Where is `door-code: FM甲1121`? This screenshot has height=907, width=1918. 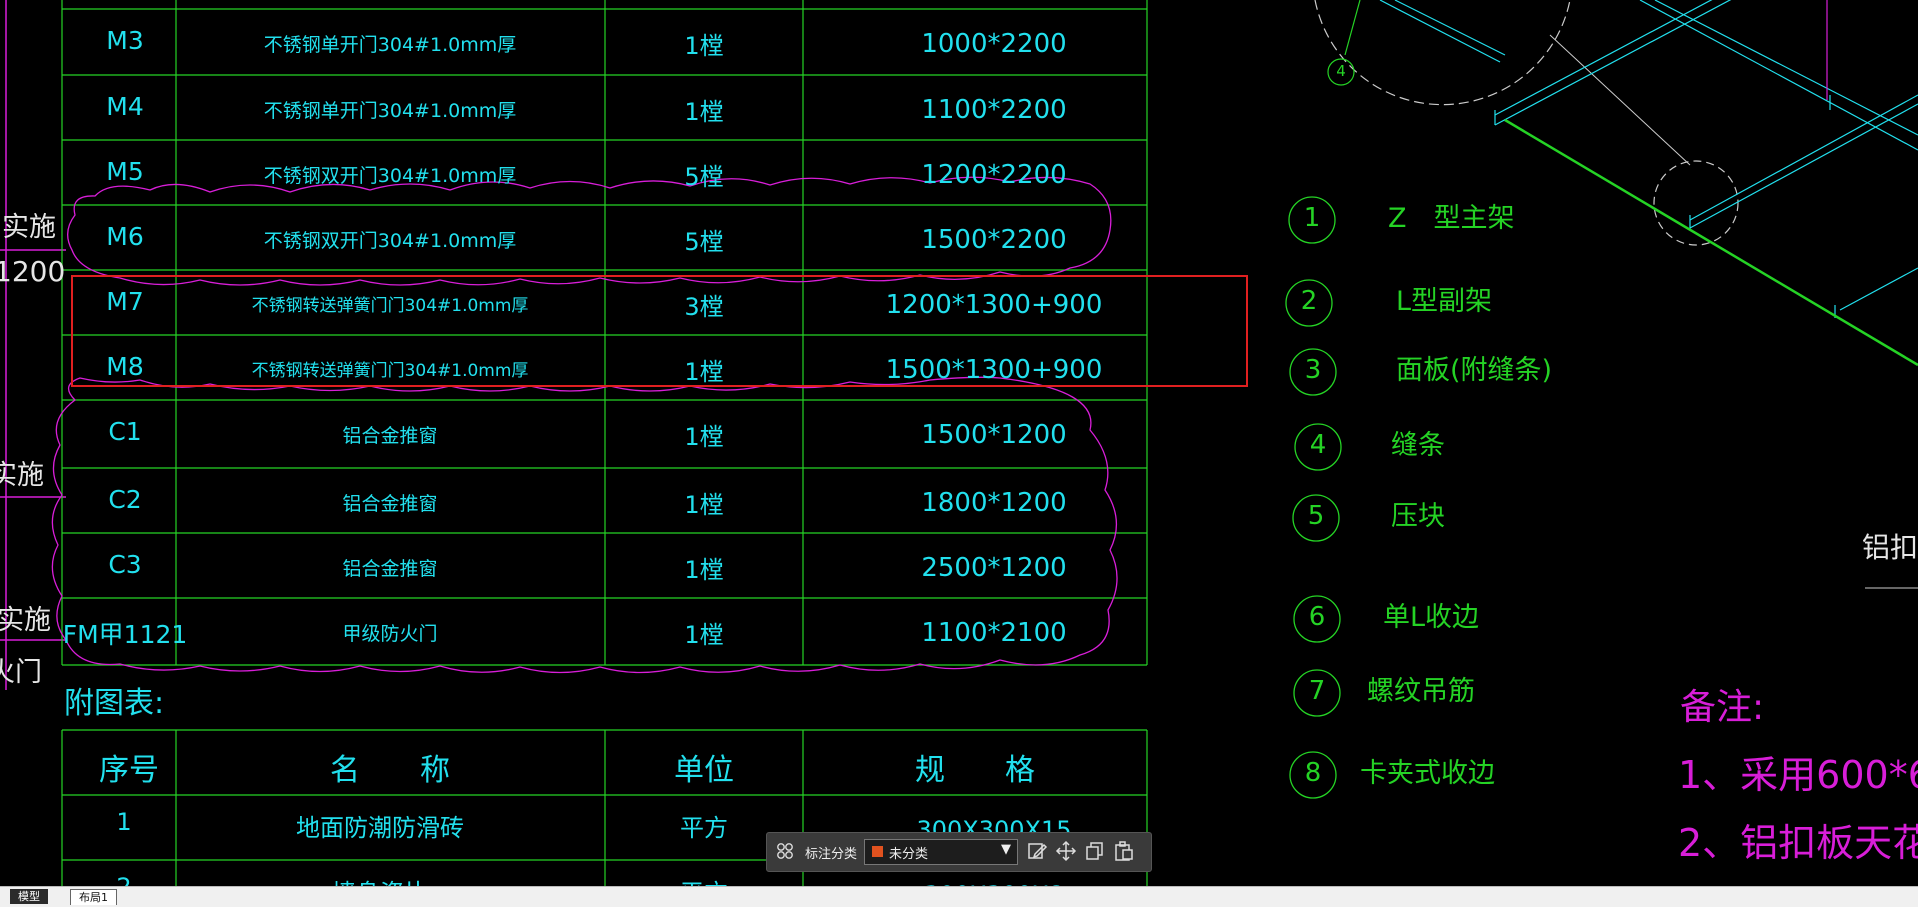
door-code: FM甲1121 is located at coordinates (125, 634).